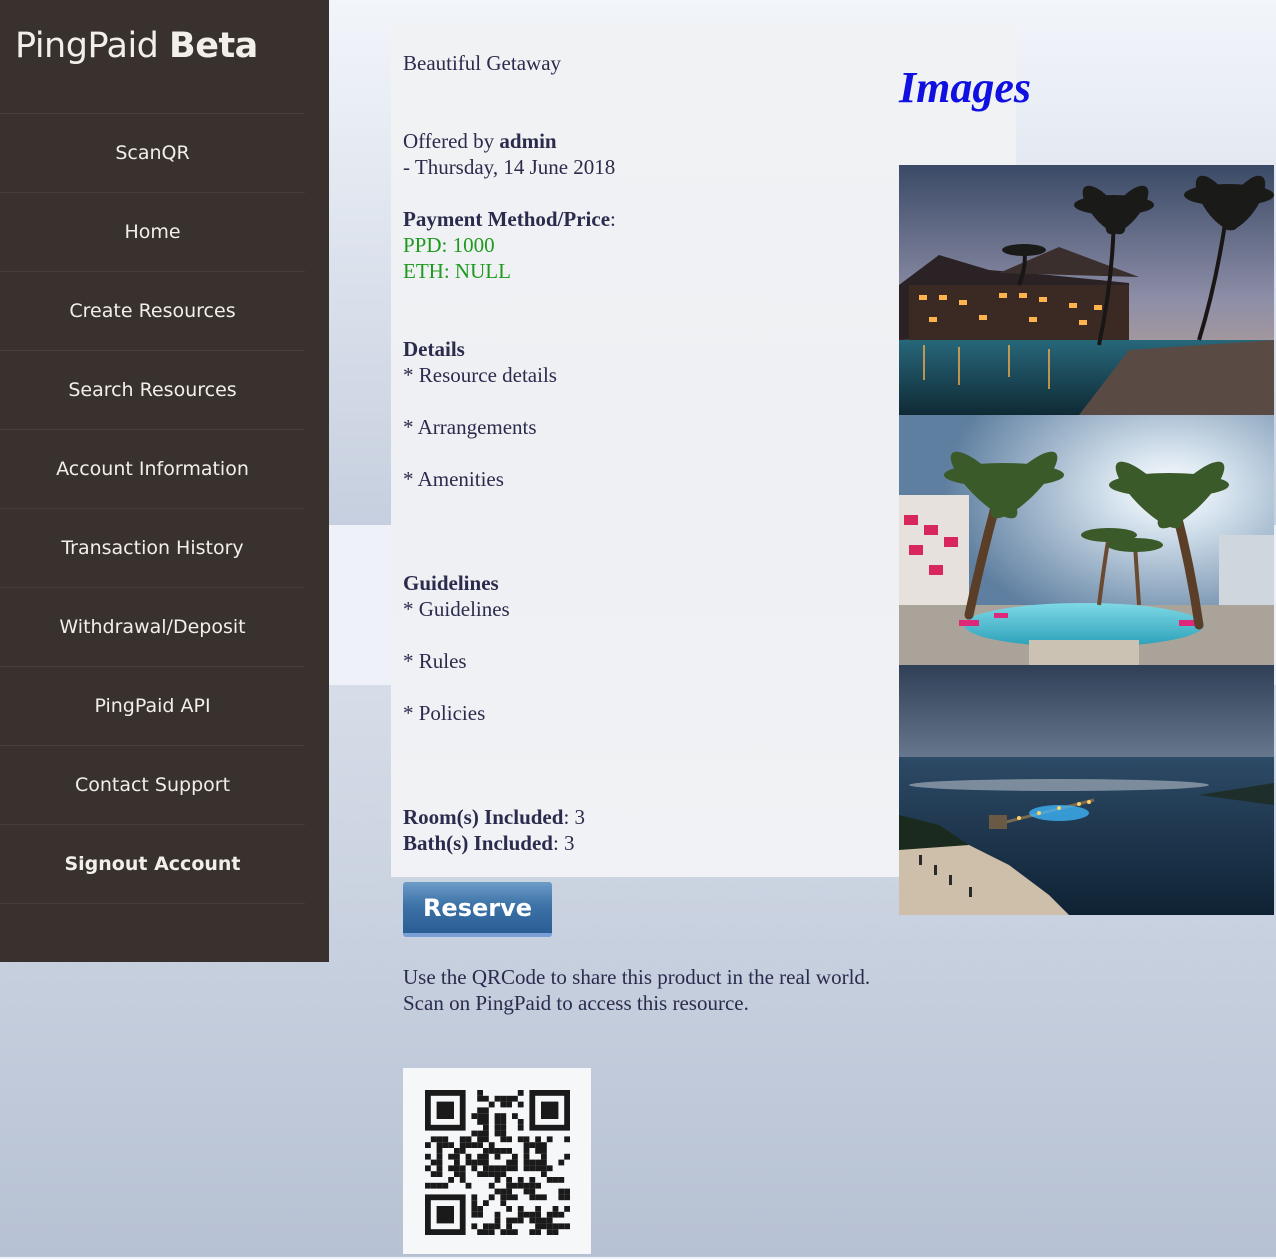 This screenshot has height=1259, width=1276. Describe the element at coordinates (152, 310) in the screenshot. I see `sidebar-item-create-resources: Create Resources` at that location.